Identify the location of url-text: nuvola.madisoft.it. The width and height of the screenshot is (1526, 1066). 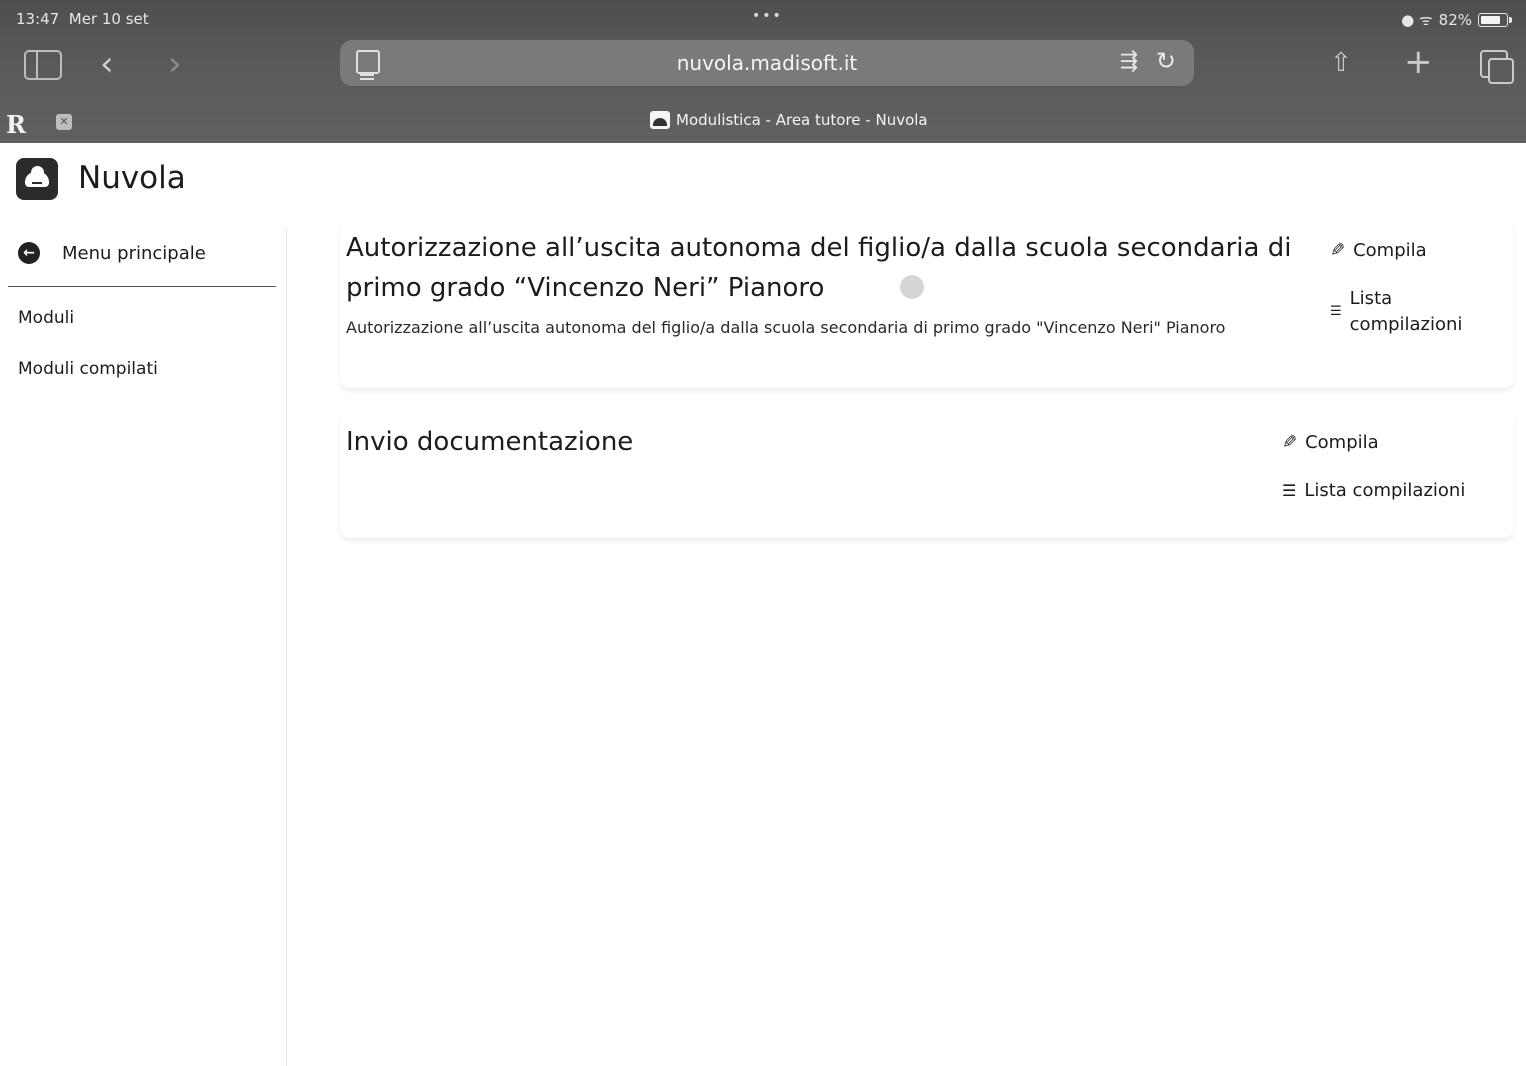
(767, 63).